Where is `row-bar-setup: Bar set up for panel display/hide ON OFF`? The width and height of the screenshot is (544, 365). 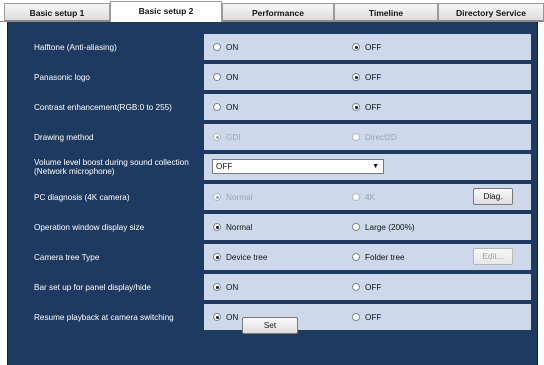 row-bar-setup: Bar set up for panel display/hide ON OFF is located at coordinates (277, 287).